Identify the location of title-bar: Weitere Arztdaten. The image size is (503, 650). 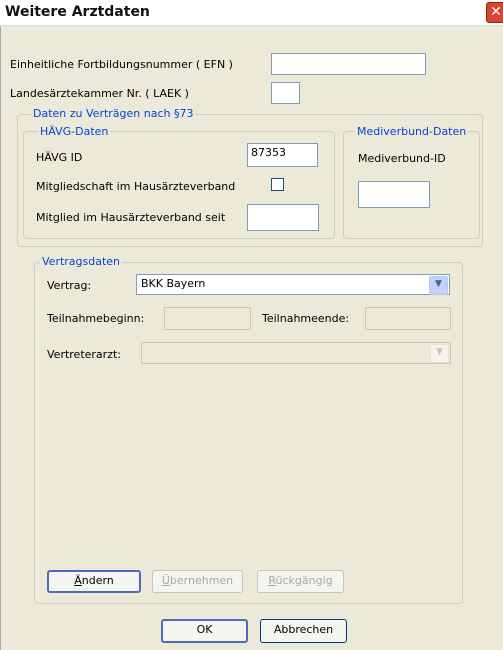
(251, 13).